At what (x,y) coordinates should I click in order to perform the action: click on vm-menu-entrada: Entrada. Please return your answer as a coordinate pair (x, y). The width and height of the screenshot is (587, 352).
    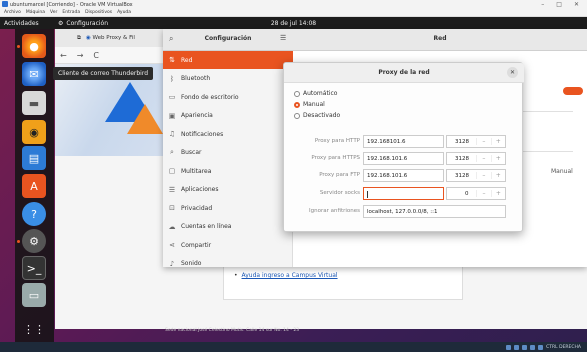
    Looking at the image, I should click on (71, 12).